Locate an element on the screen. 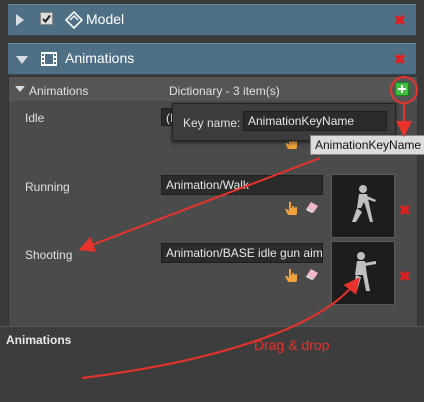 This screenshot has width=424, height=402. film-icon is located at coordinates (49, 60).